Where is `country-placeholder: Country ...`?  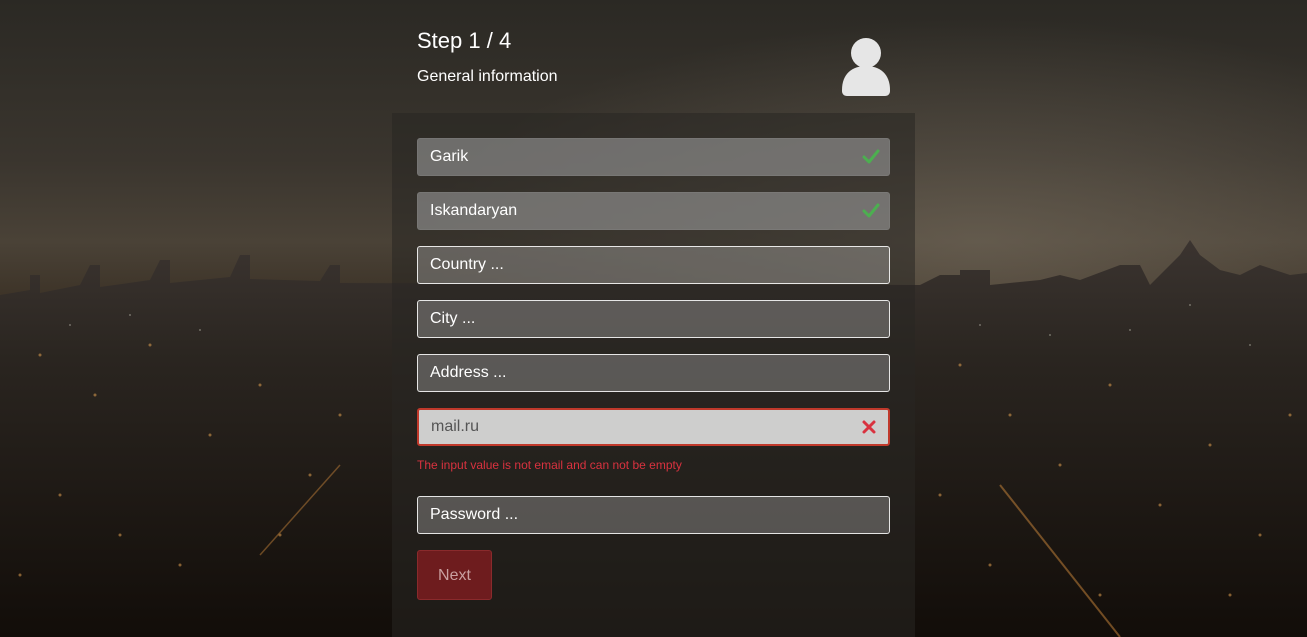
country-placeholder: Country ... is located at coordinates (467, 264).